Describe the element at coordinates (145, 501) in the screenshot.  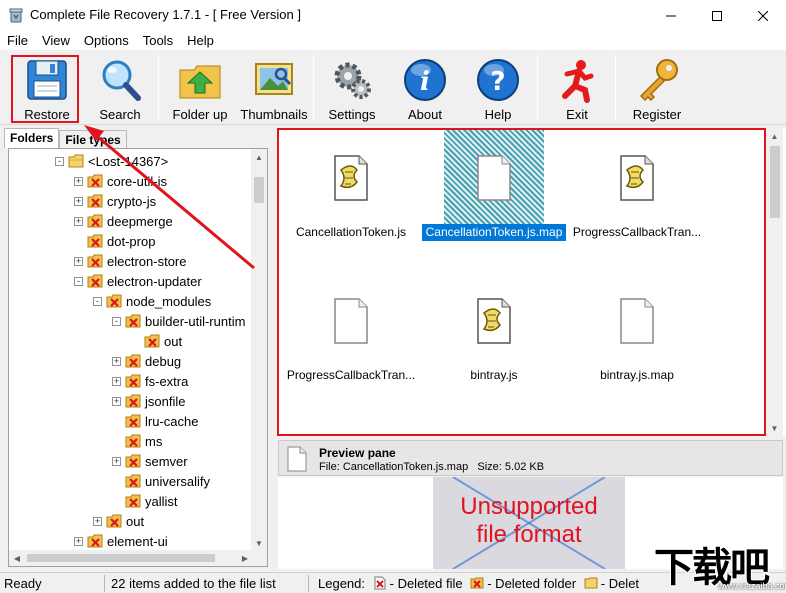
I see `tree-node: yallist` at that location.